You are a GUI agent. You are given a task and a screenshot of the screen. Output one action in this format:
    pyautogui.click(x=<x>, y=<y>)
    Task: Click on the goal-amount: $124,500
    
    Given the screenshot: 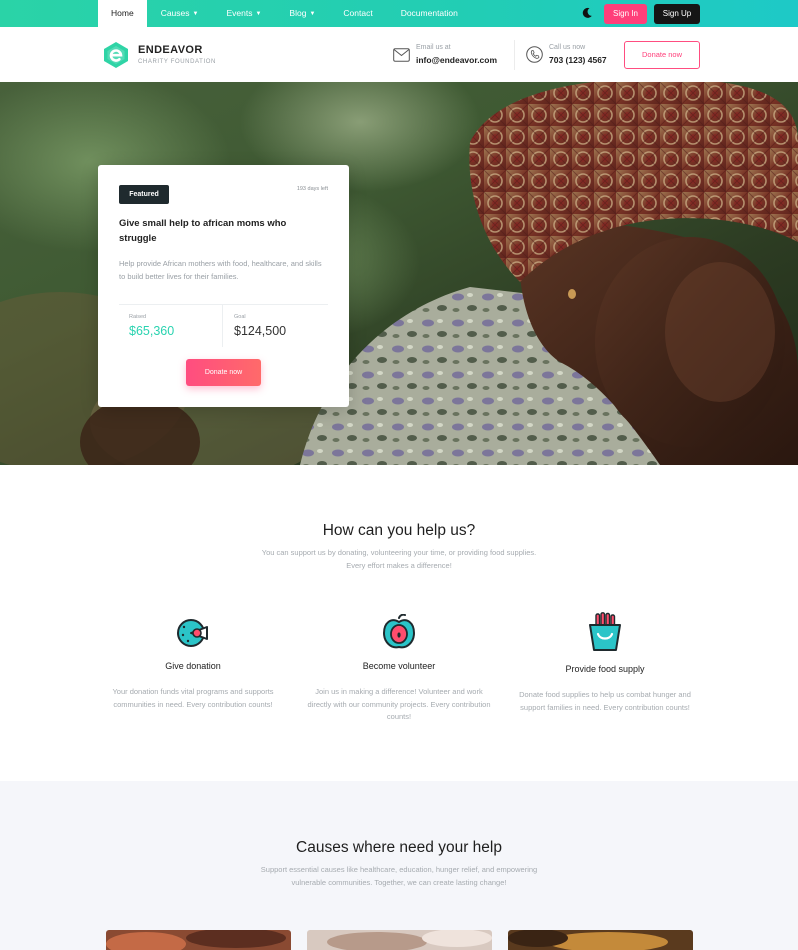 What is the action you would take?
    pyautogui.click(x=260, y=331)
    